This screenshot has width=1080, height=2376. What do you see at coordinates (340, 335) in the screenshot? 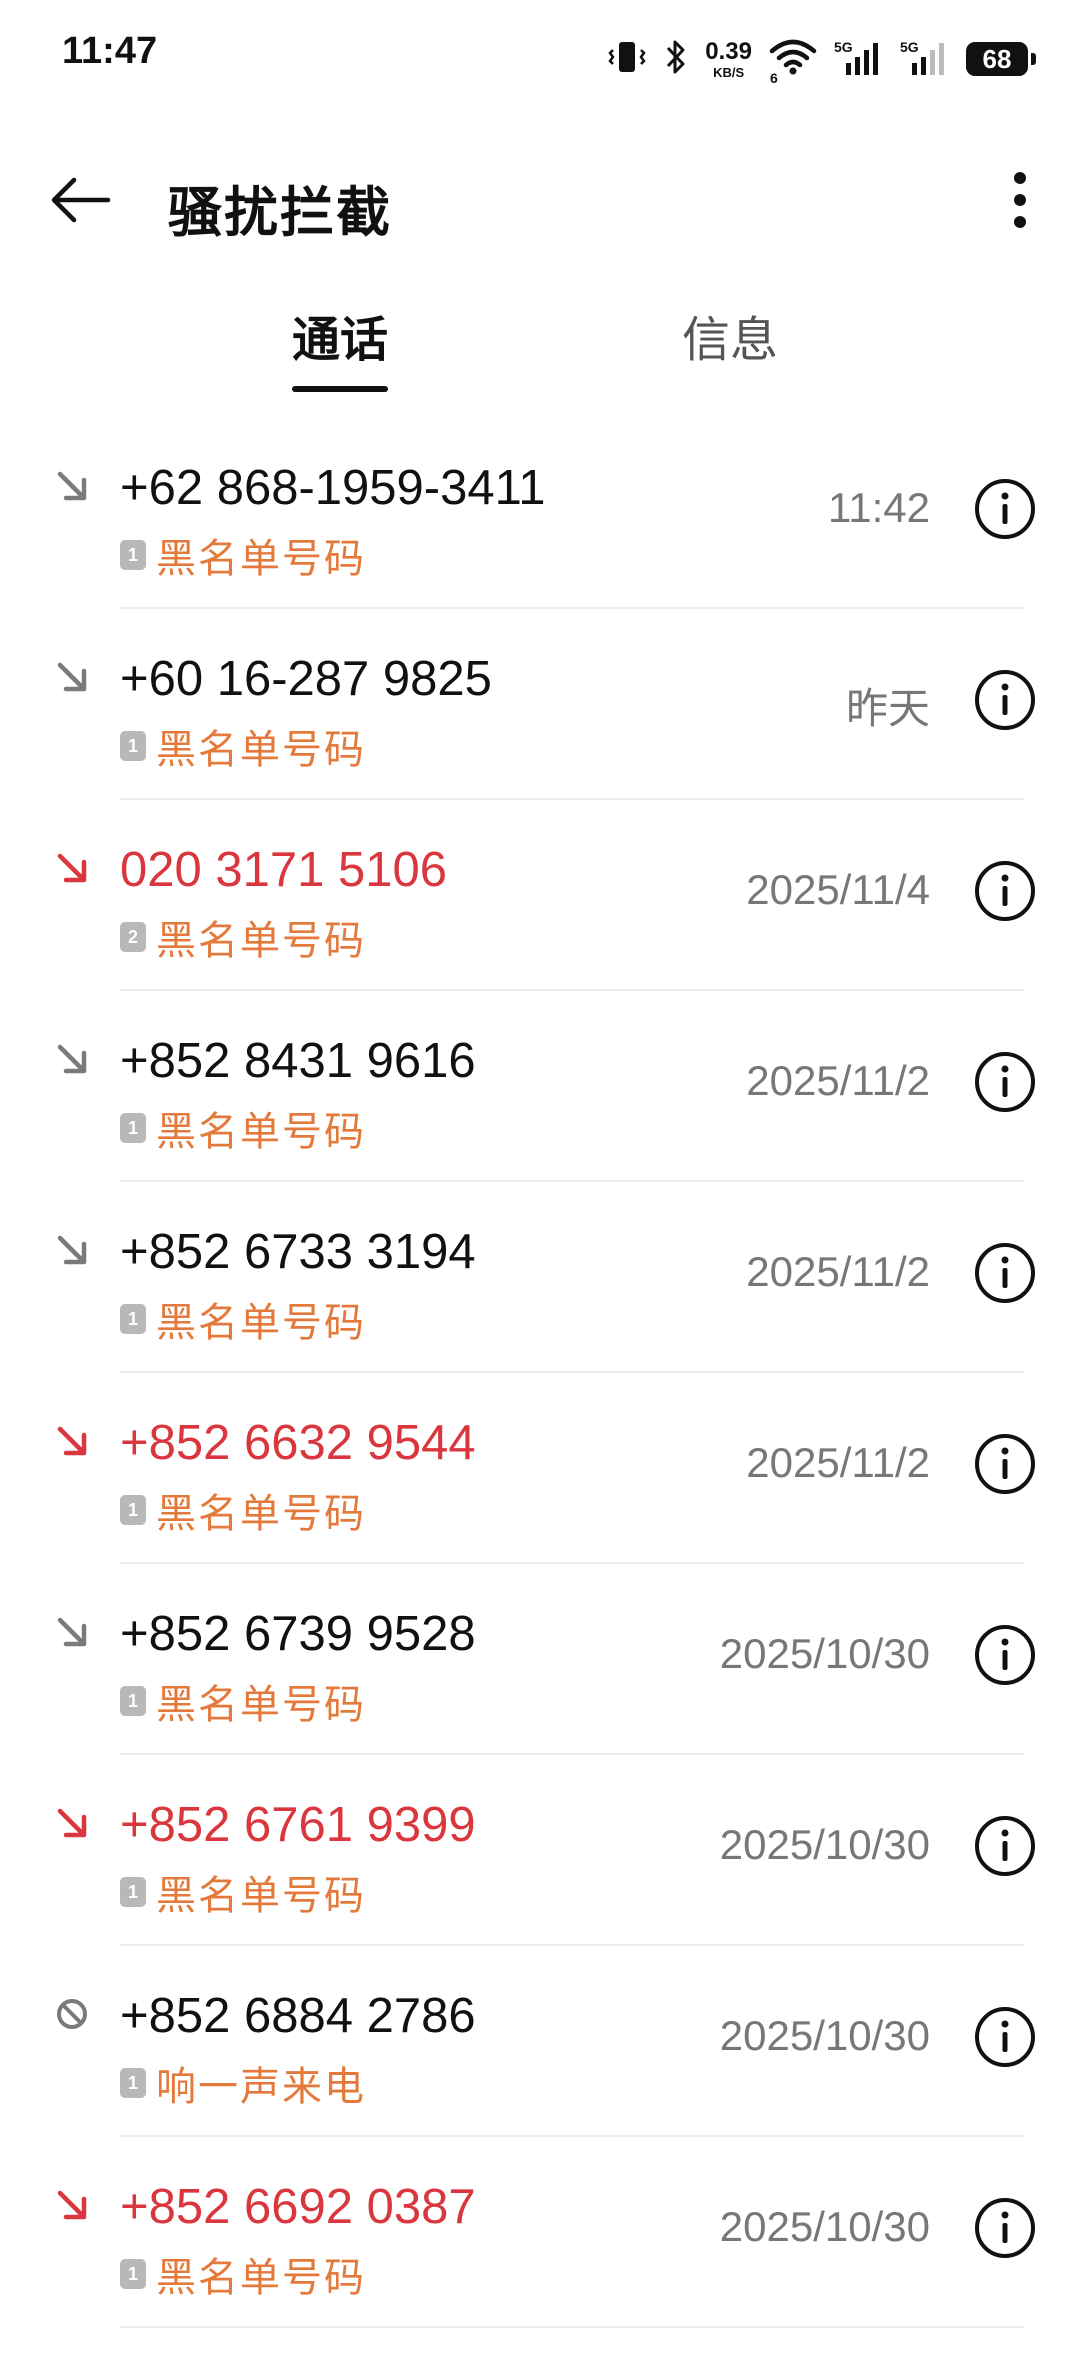
I see `tab-calls: 通话` at bounding box center [340, 335].